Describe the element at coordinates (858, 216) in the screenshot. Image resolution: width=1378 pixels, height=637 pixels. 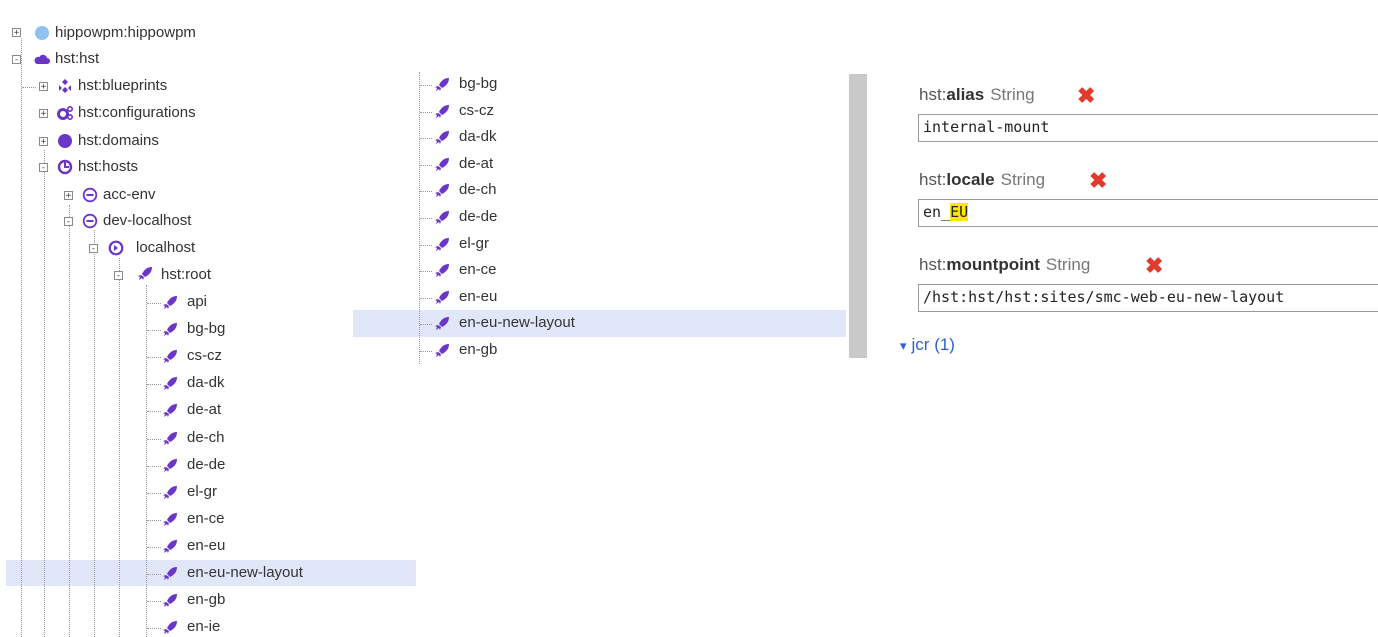
I see `scrollbar` at that location.